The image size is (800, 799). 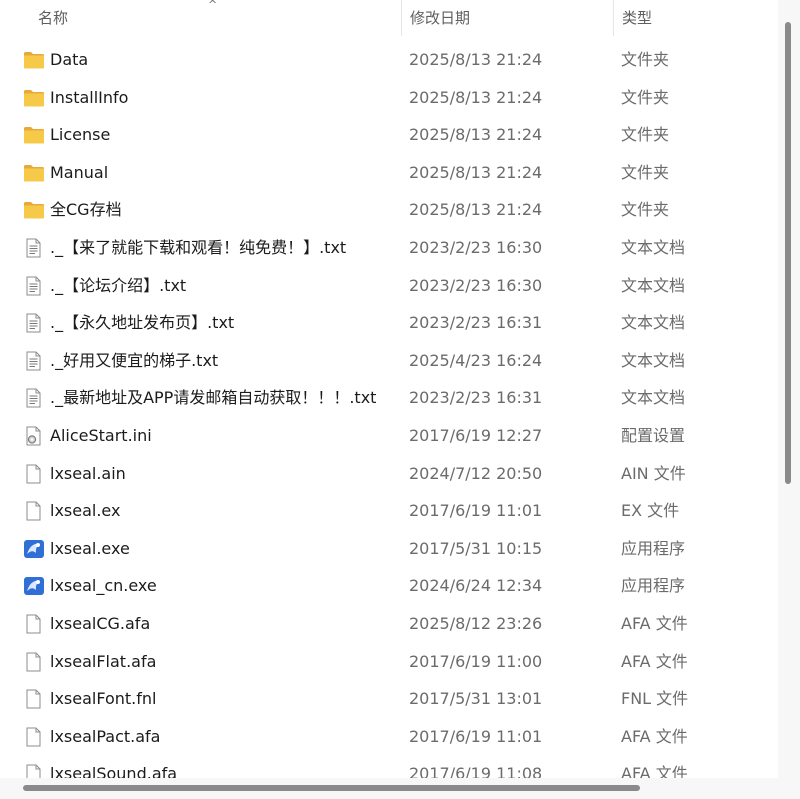 I want to click on file-name: lxsealPact.afa, so click(x=105, y=736).